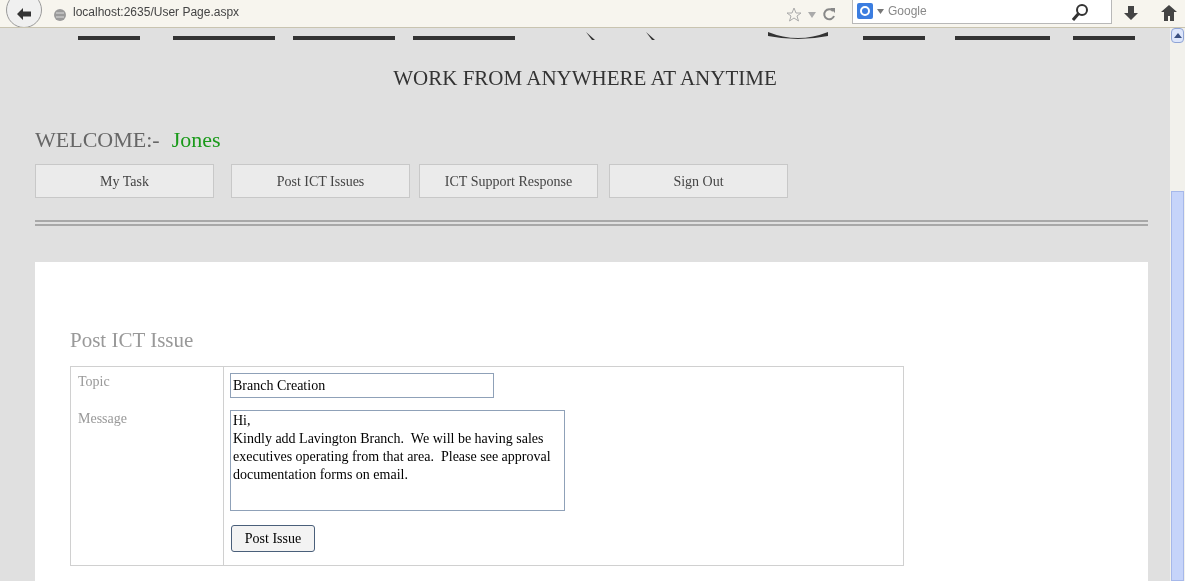 This screenshot has width=1185, height=581. I want to click on url-text: localhost:2635/User Page.aspx, so click(156, 12).